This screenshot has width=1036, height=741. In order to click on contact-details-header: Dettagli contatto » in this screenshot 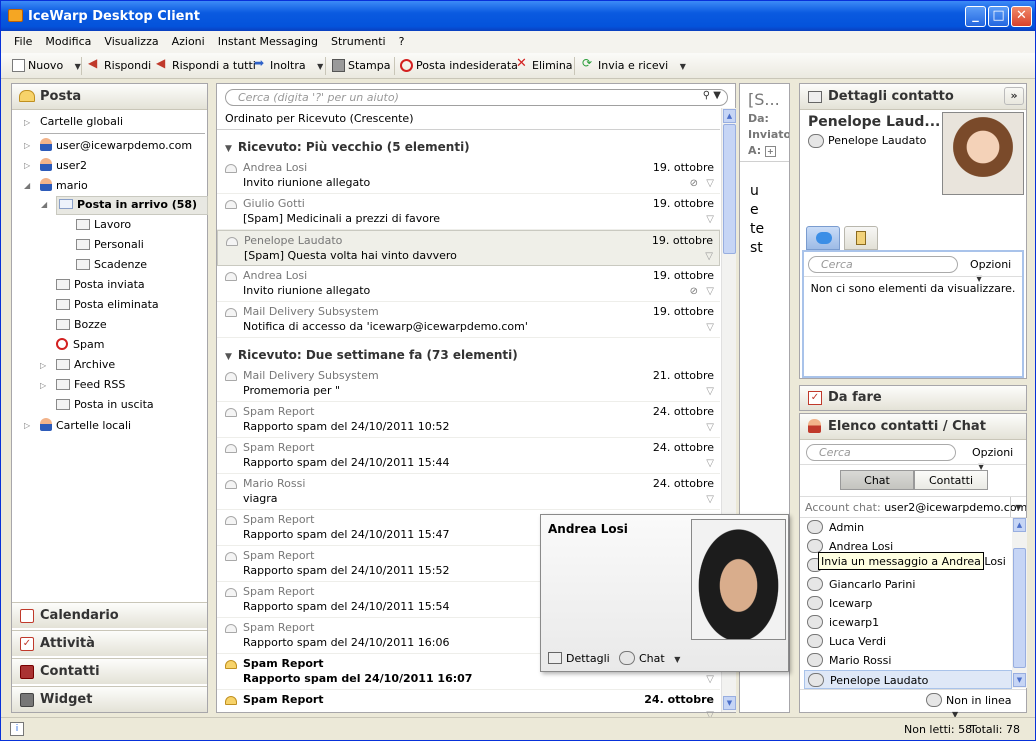, I will do `click(913, 97)`.